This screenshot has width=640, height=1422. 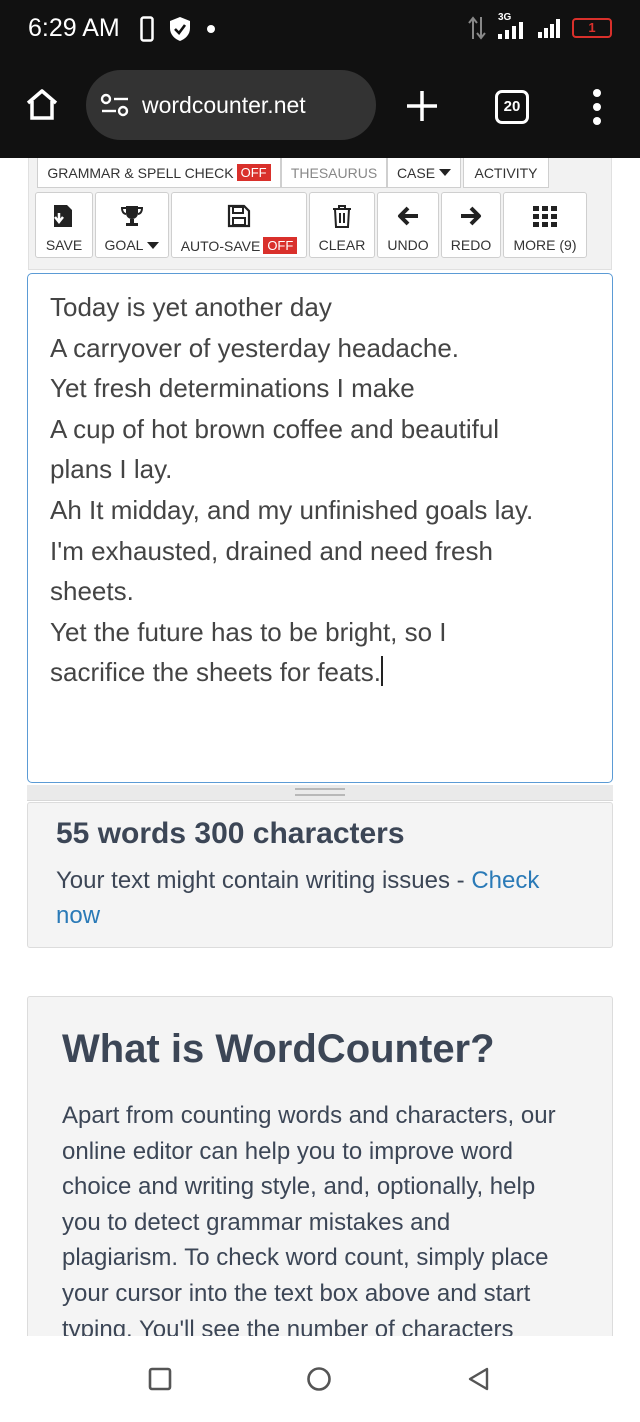 I want to click on grid-icon, so click(x=545, y=216).